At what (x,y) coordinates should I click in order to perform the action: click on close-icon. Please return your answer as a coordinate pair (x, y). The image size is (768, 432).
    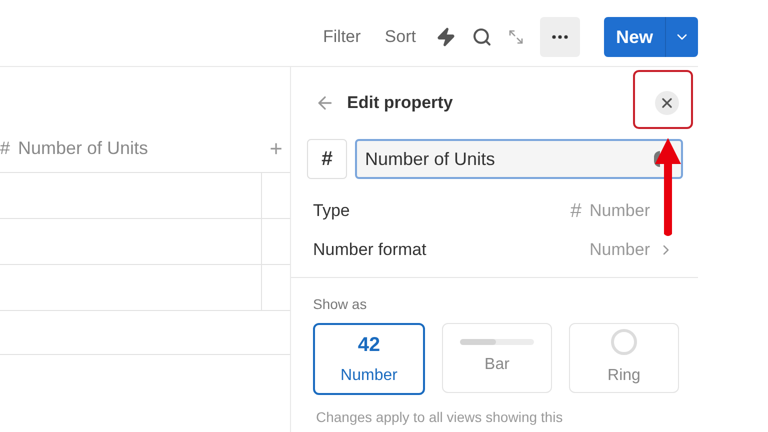
    Looking at the image, I should click on (667, 103).